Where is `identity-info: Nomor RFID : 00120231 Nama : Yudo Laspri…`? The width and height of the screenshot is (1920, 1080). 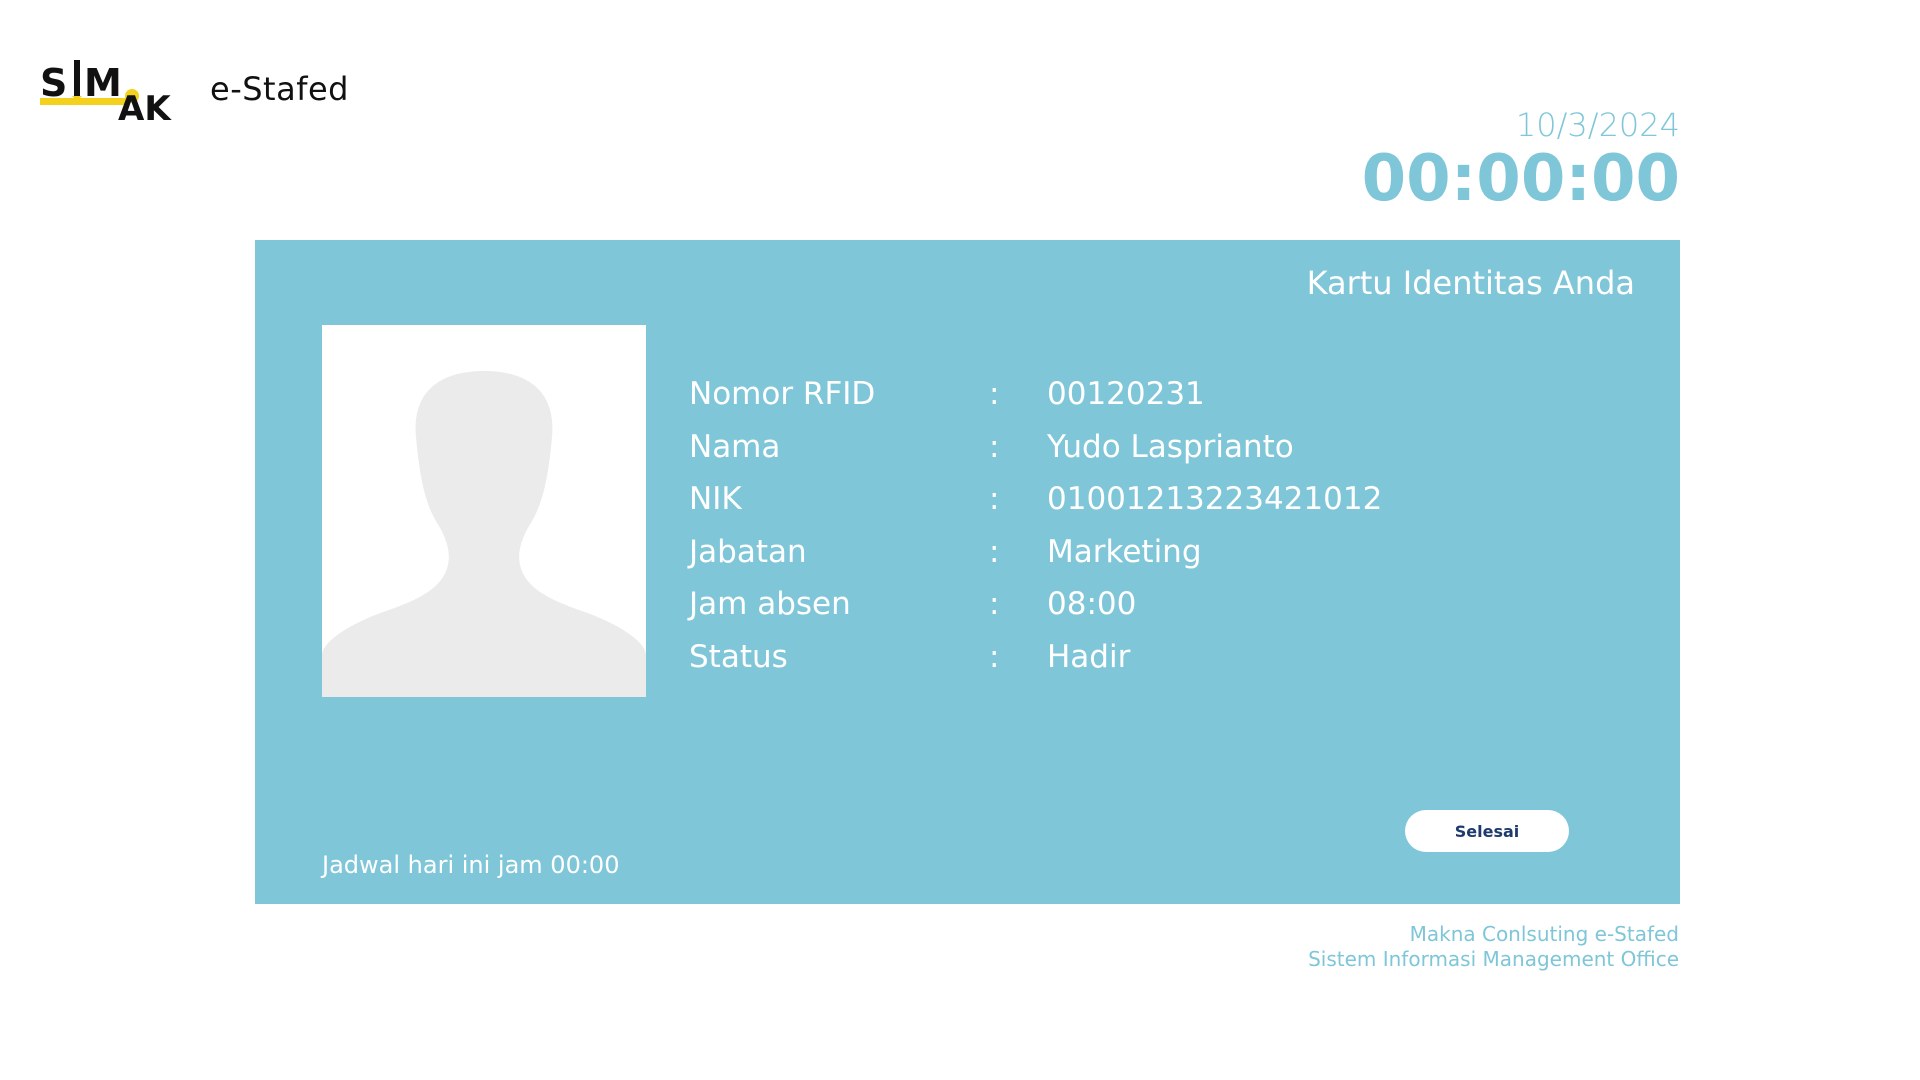
identity-info: Nomor RFID : 00120231 Nama : Yudo Laspri… is located at coordinates (1035, 525).